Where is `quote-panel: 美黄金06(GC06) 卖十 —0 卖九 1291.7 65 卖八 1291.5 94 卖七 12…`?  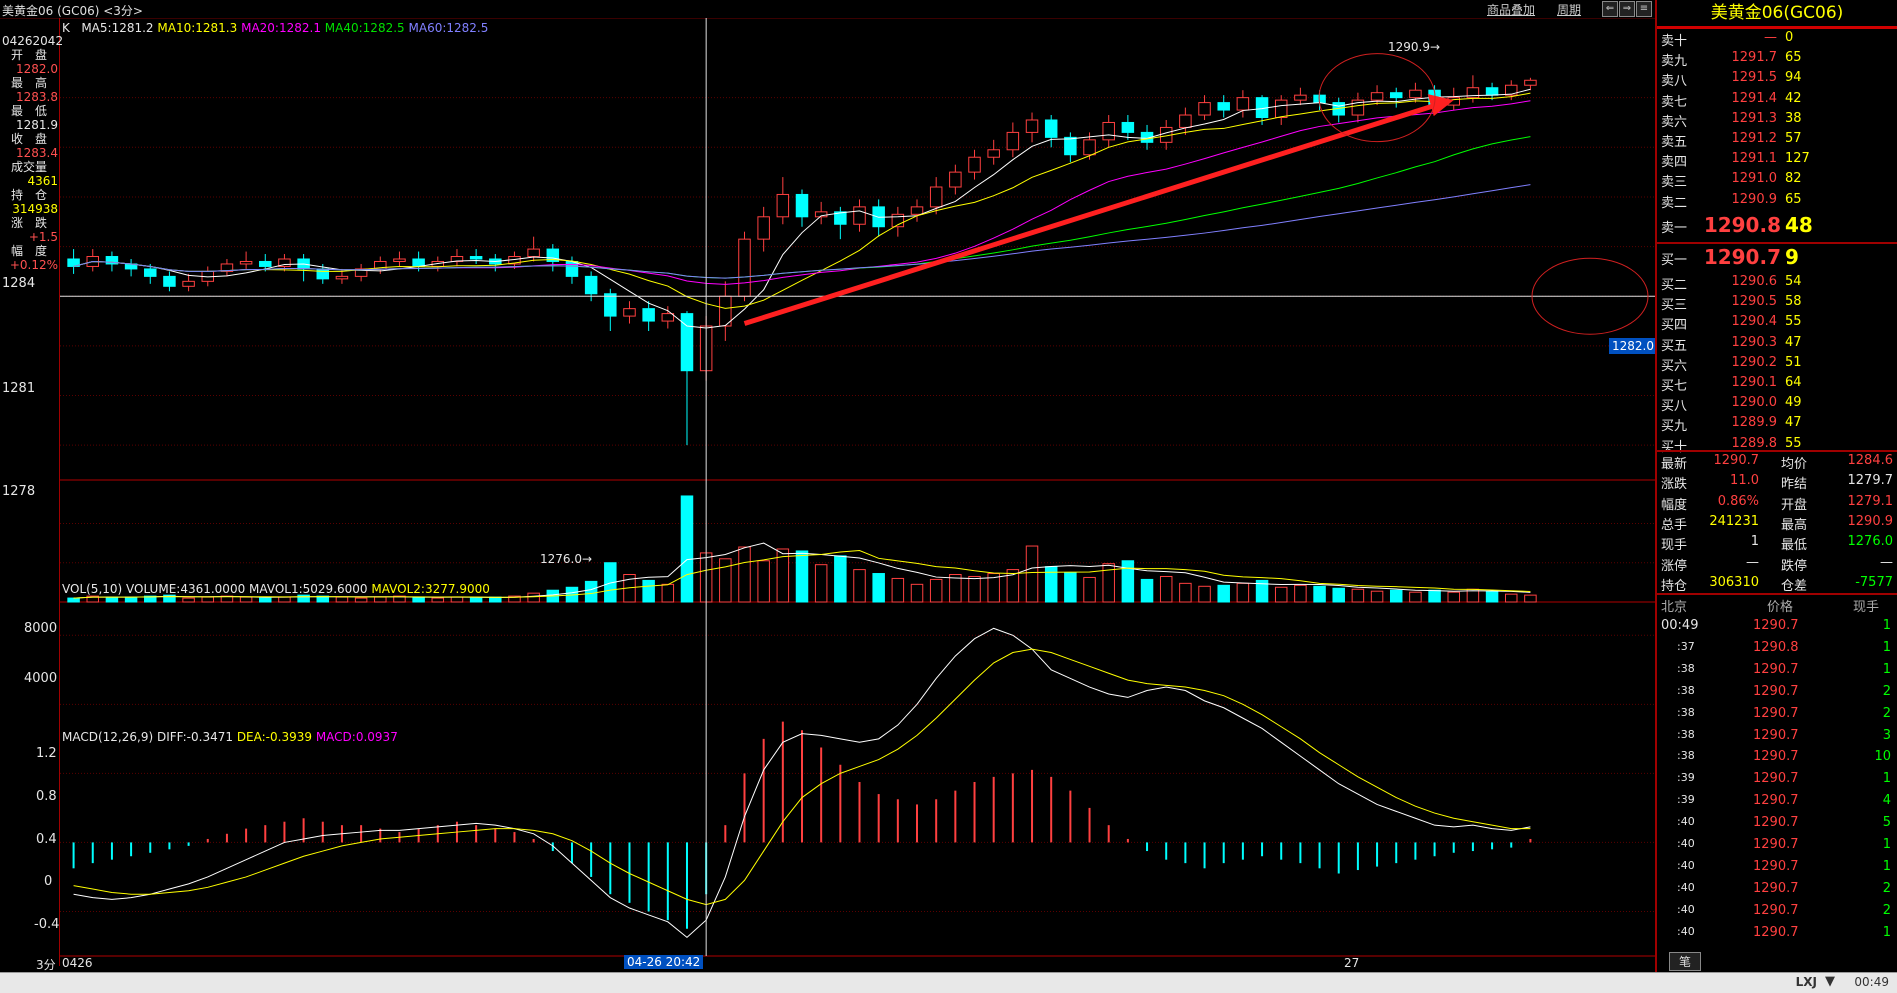 quote-panel: 美黄金06(GC06) 卖十 —0 卖九 1291.7 65 卖八 1291.5 94 卖七 12… is located at coordinates (1776, 496).